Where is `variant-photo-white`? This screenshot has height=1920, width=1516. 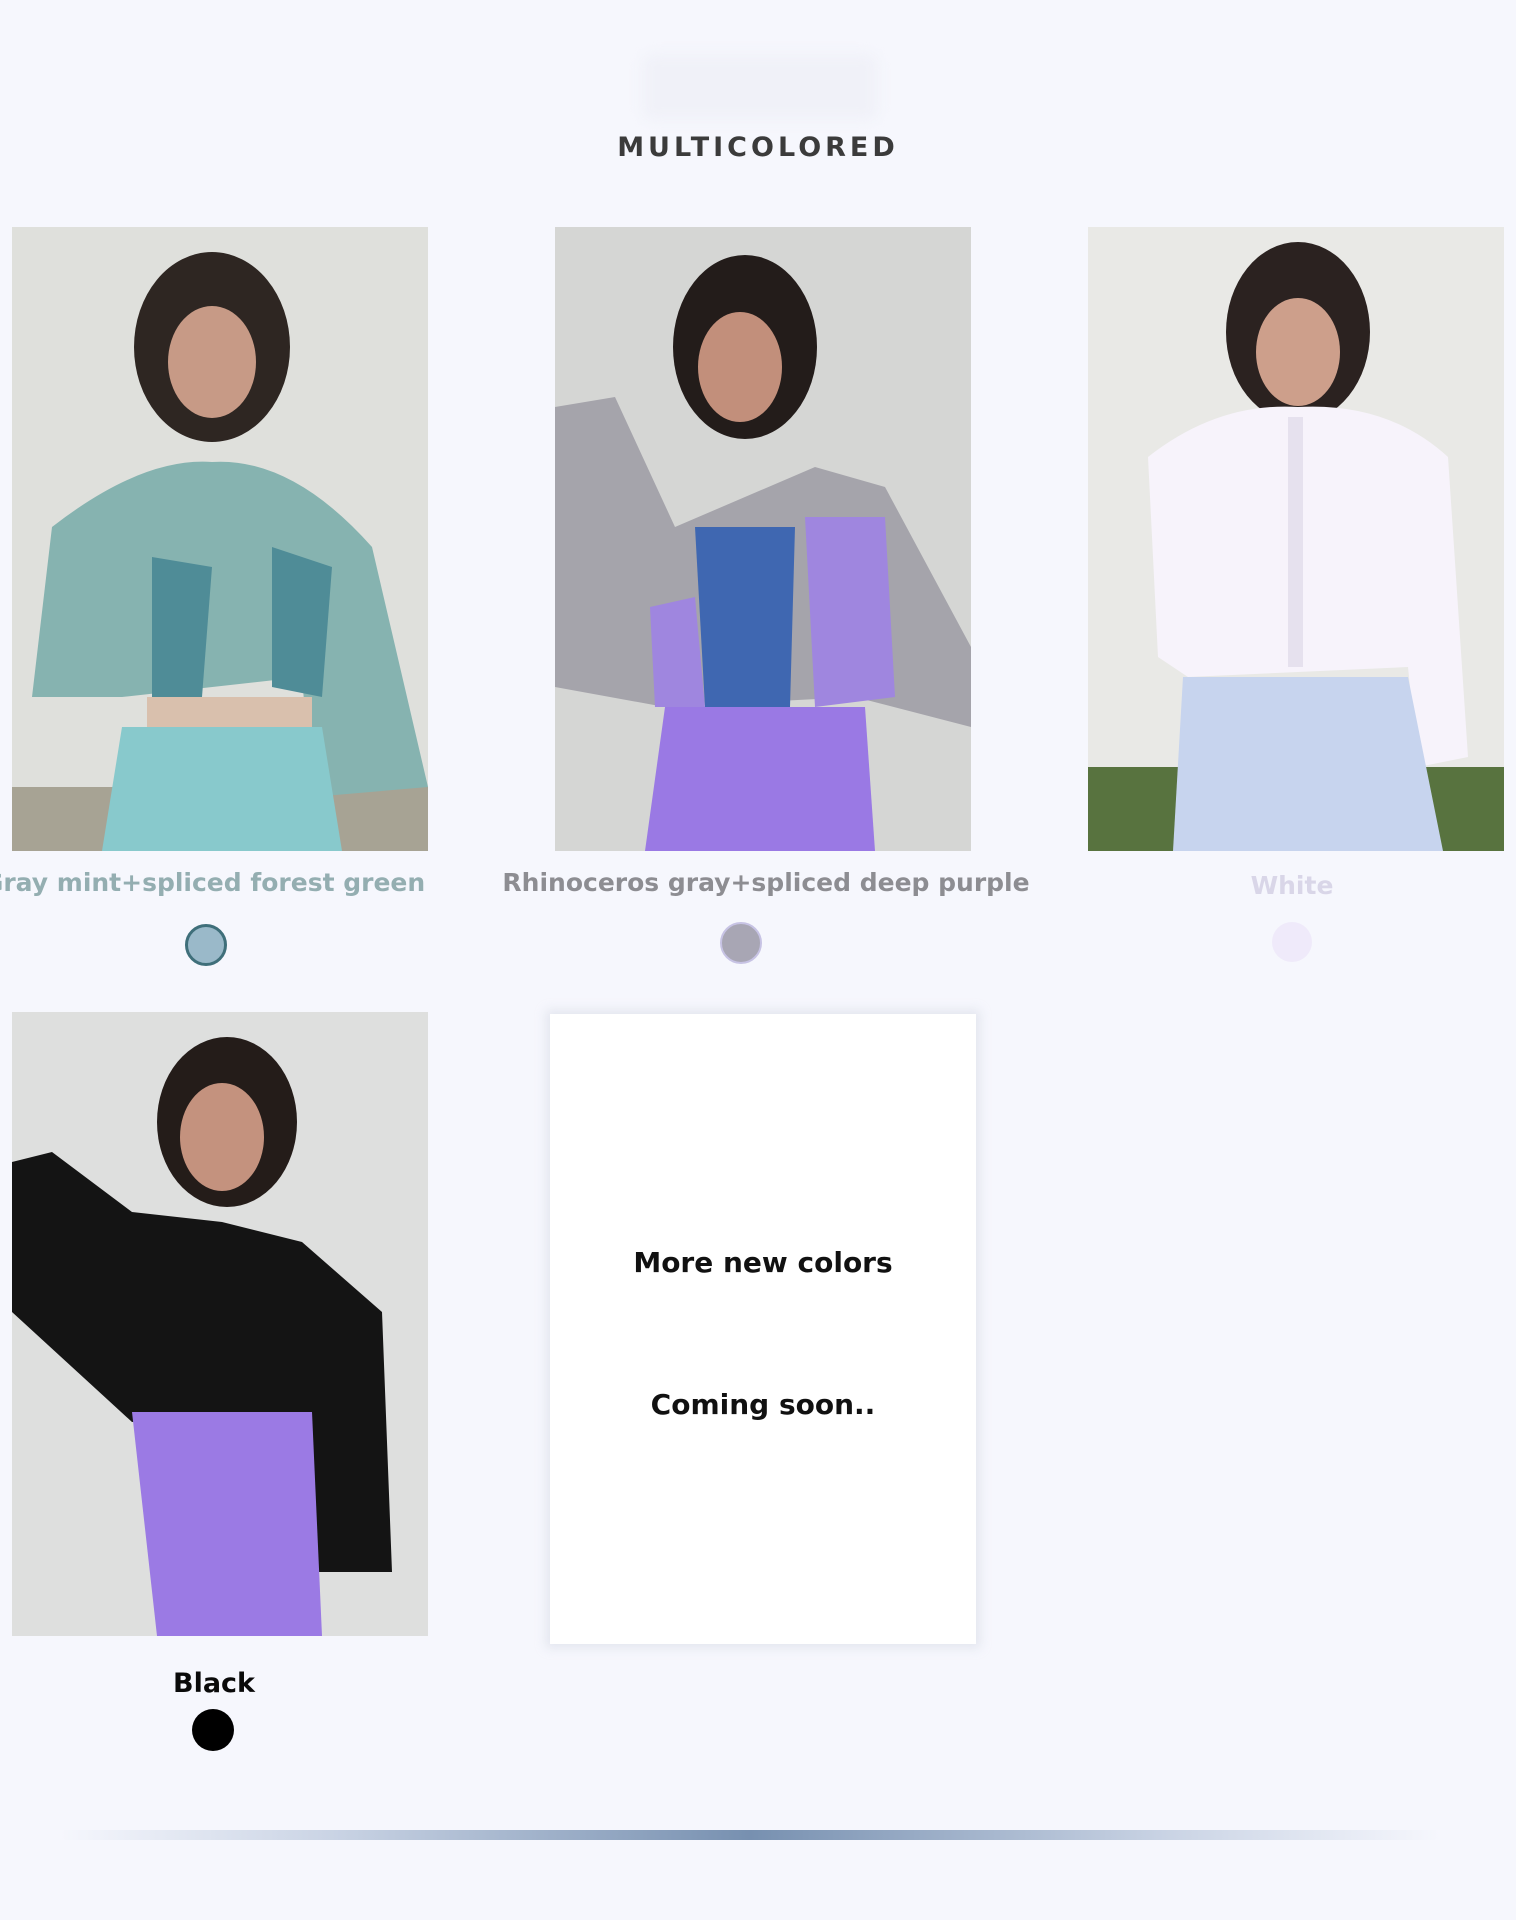
variant-photo-white is located at coordinates (1296, 539).